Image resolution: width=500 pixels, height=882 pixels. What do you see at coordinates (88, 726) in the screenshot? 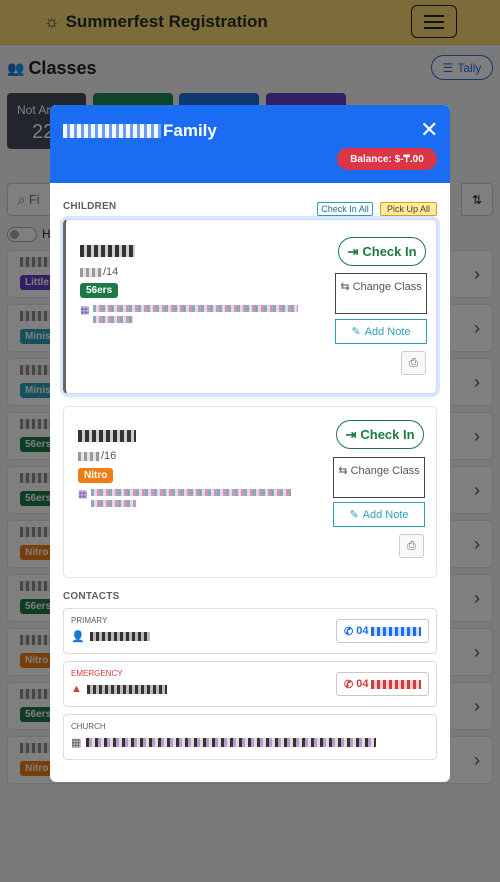
I see `contact-type: CHURCH` at bounding box center [88, 726].